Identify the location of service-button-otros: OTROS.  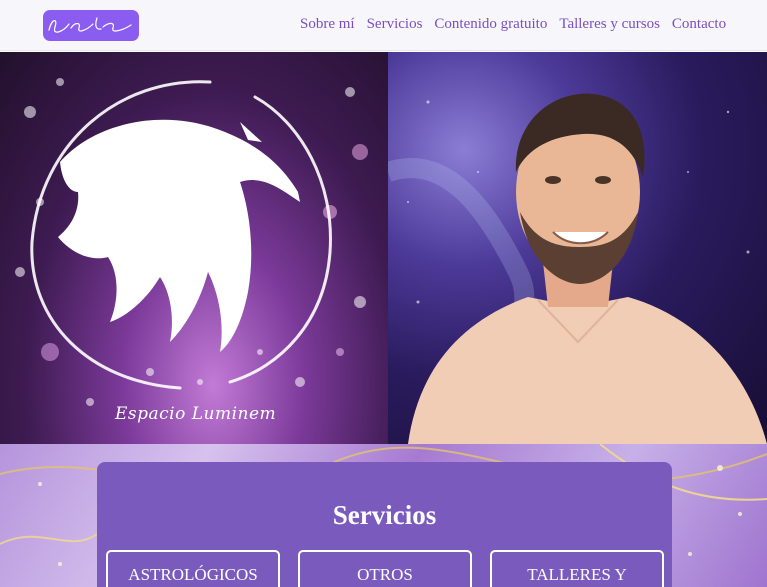
(385, 568).